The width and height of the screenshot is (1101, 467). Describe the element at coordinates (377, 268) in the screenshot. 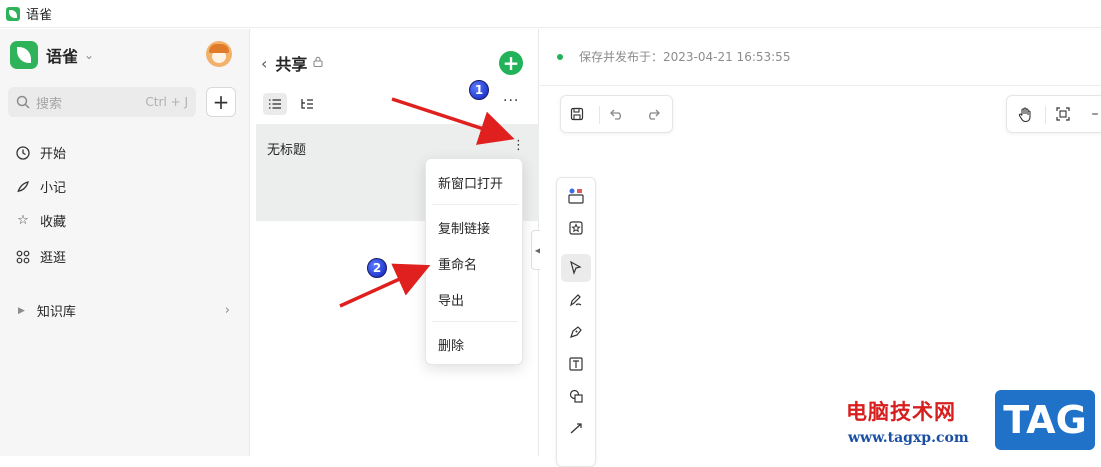

I see `annotation-badge-2: 2` at that location.